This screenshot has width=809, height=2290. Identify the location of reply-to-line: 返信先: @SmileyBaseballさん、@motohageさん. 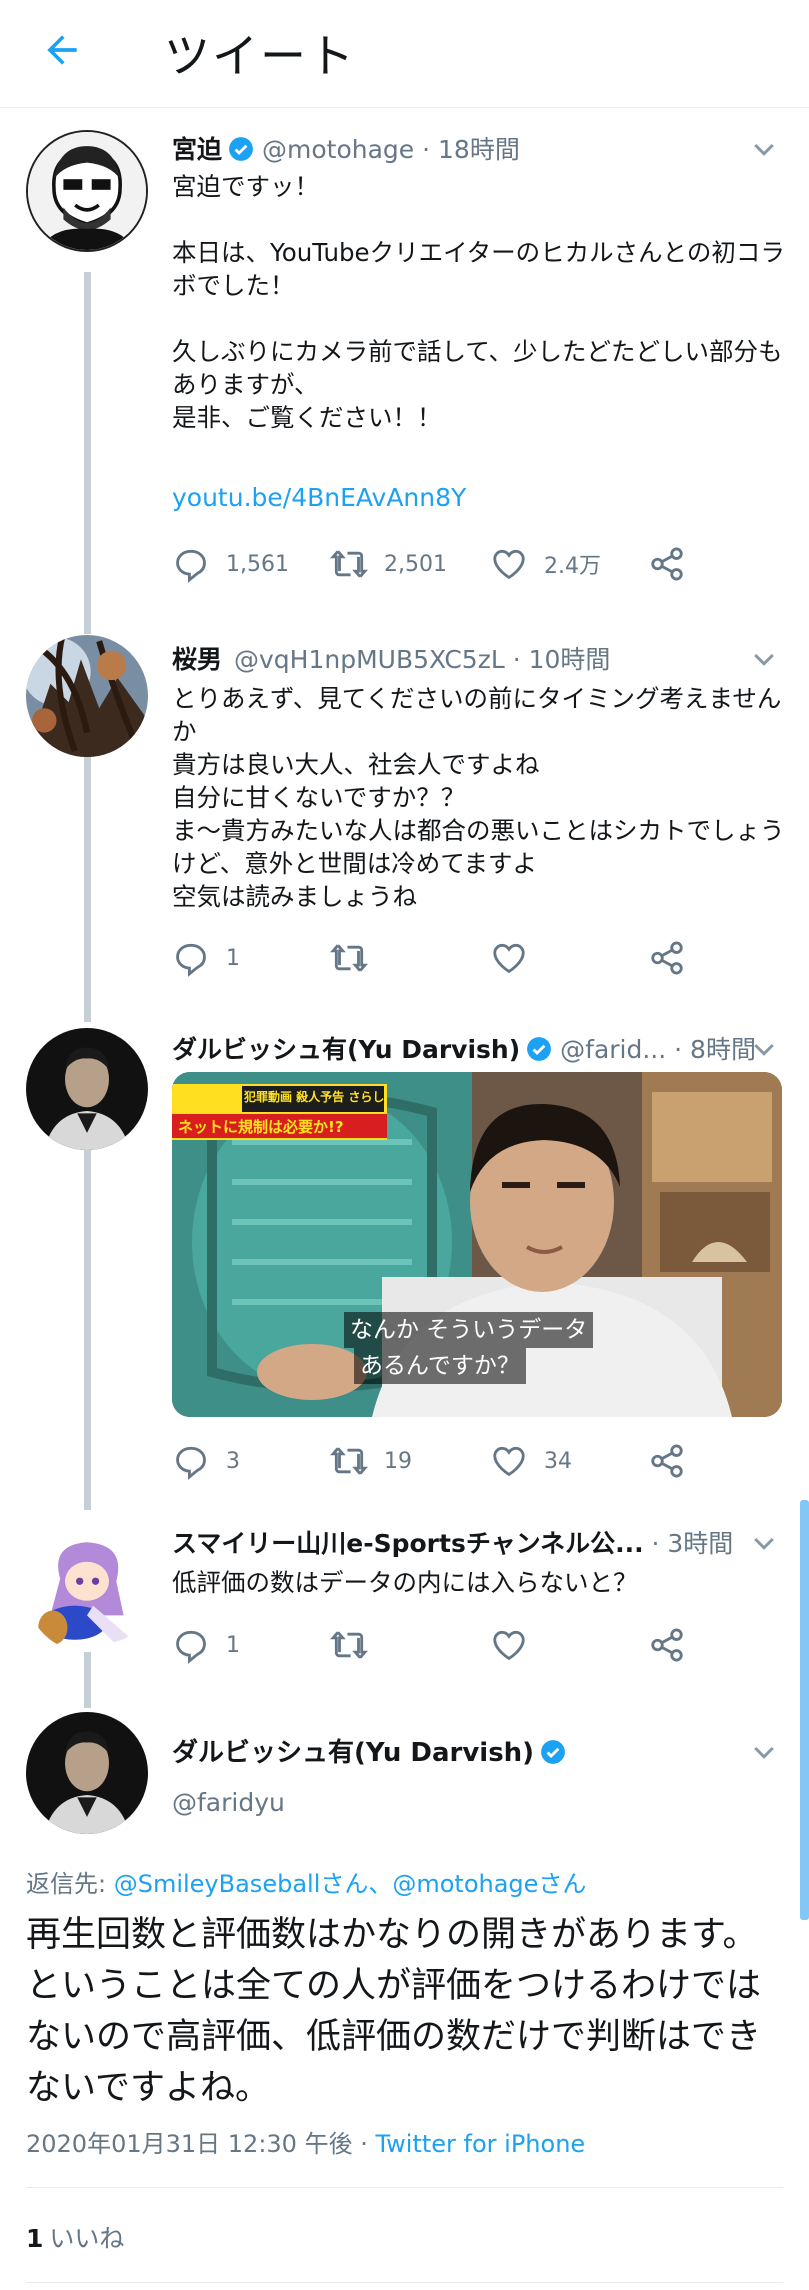
(306, 1881).